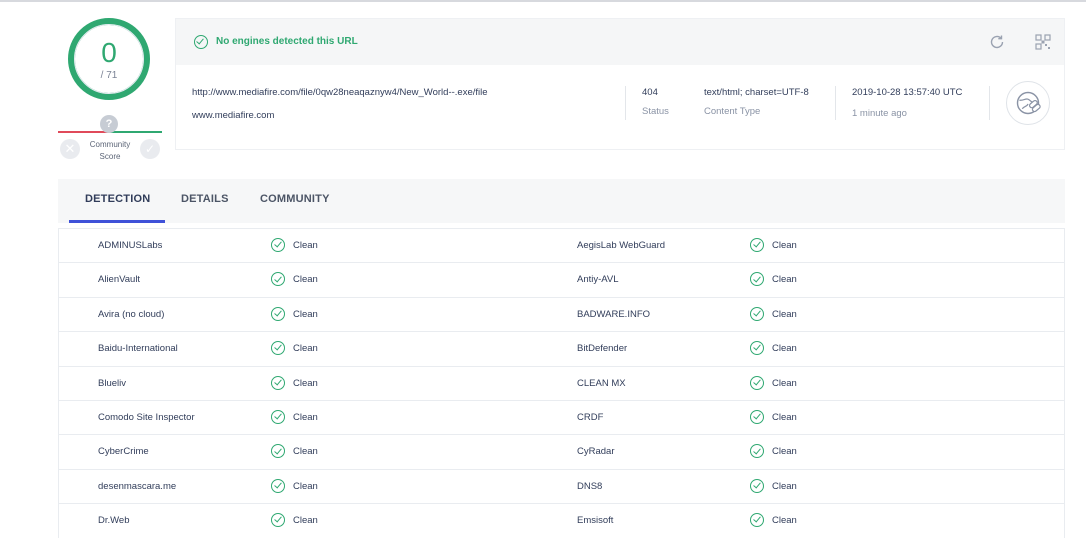  Describe the element at coordinates (112, 383) in the screenshot. I see `engine-name: Blueliv` at that location.